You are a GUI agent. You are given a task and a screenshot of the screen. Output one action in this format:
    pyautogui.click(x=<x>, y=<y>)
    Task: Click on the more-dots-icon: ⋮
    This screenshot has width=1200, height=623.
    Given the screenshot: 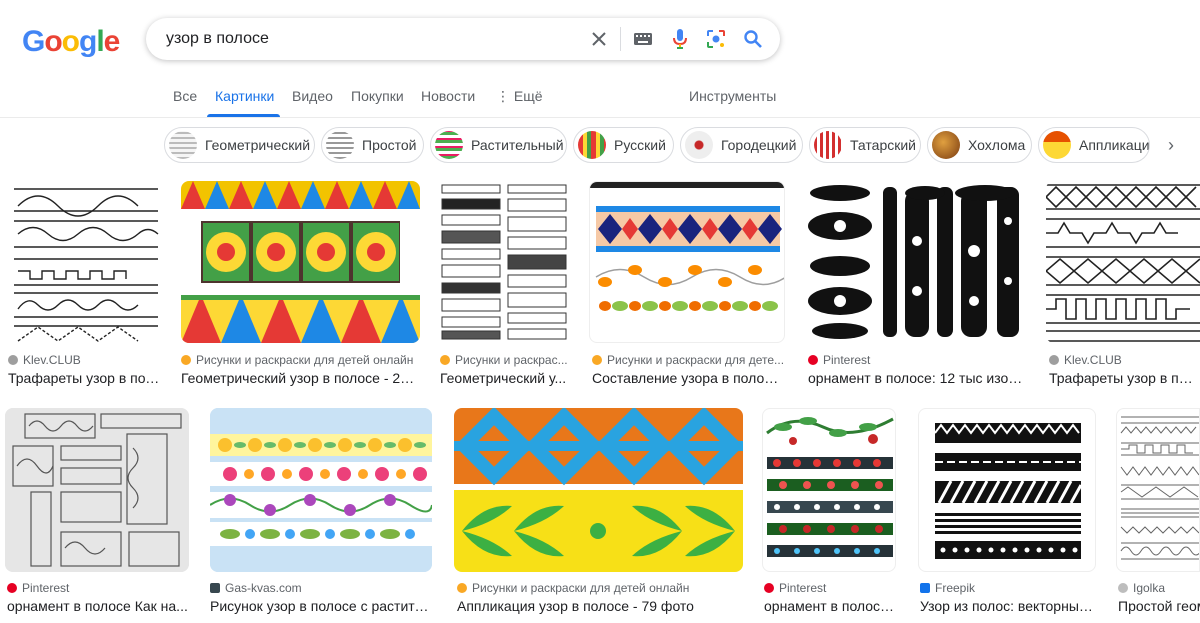 What is the action you would take?
    pyautogui.click(x=505, y=96)
    